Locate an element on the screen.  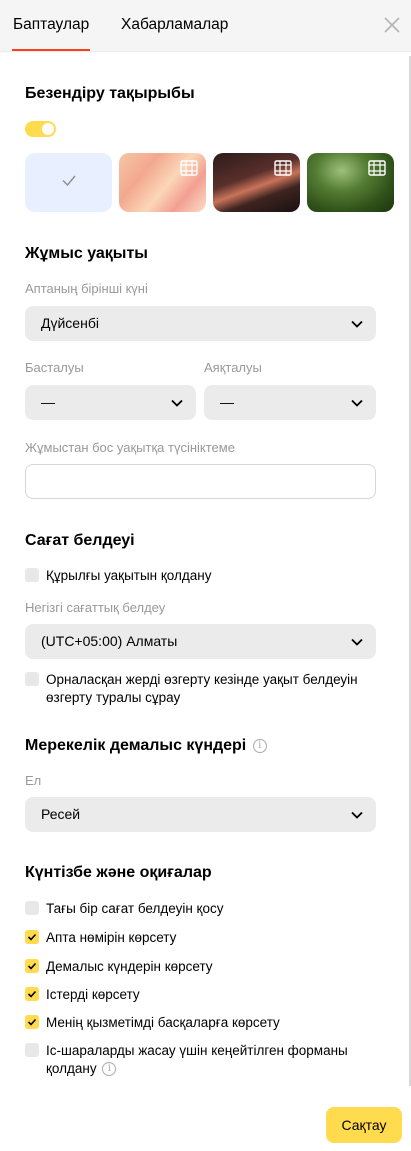
tab-settings: Баптаулар is located at coordinates (51, 26).